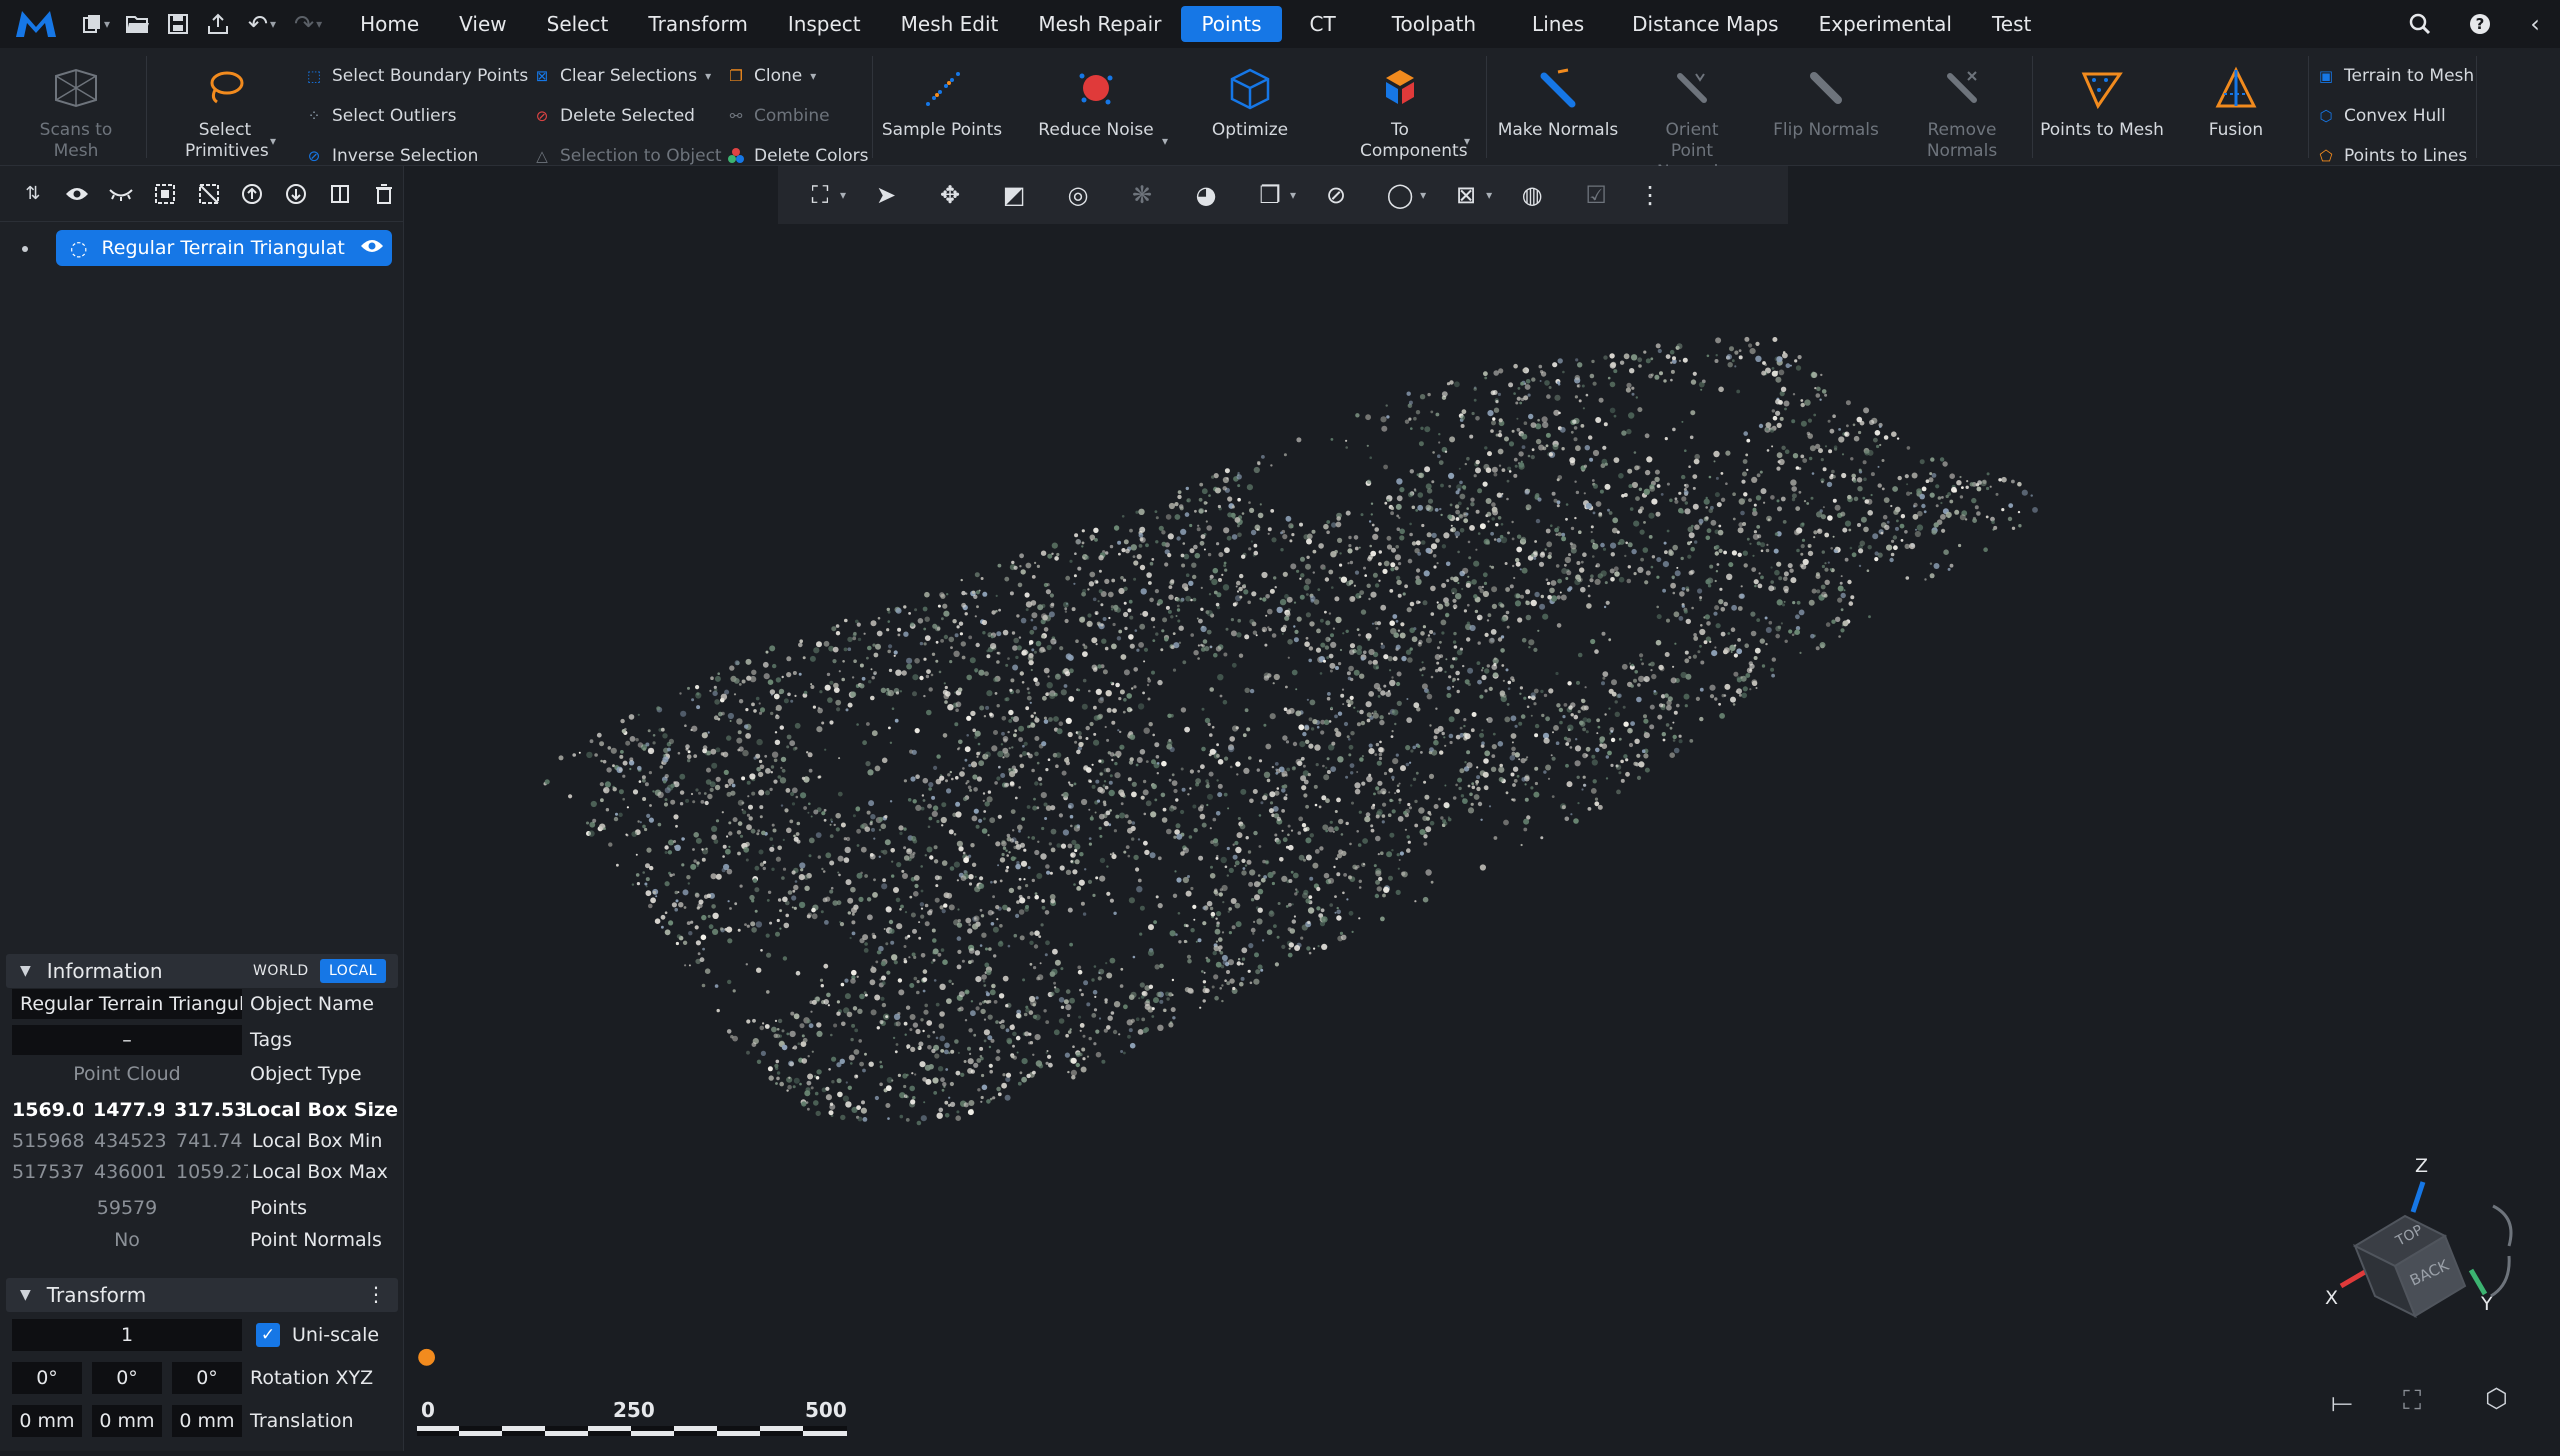 The image size is (2560, 1456). Describe the element at coordinates (621, 76) in the screenshot. I see `clear-selections-button: ⊠ Clear Selections ▾` at that location.